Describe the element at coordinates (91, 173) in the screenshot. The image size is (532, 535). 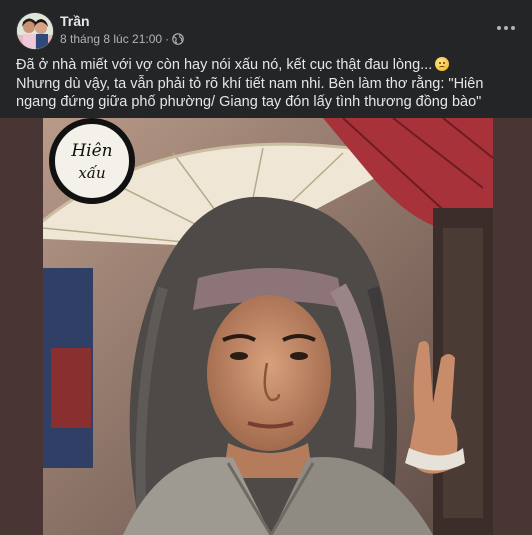
I see `svg-text: xấu` at that location.